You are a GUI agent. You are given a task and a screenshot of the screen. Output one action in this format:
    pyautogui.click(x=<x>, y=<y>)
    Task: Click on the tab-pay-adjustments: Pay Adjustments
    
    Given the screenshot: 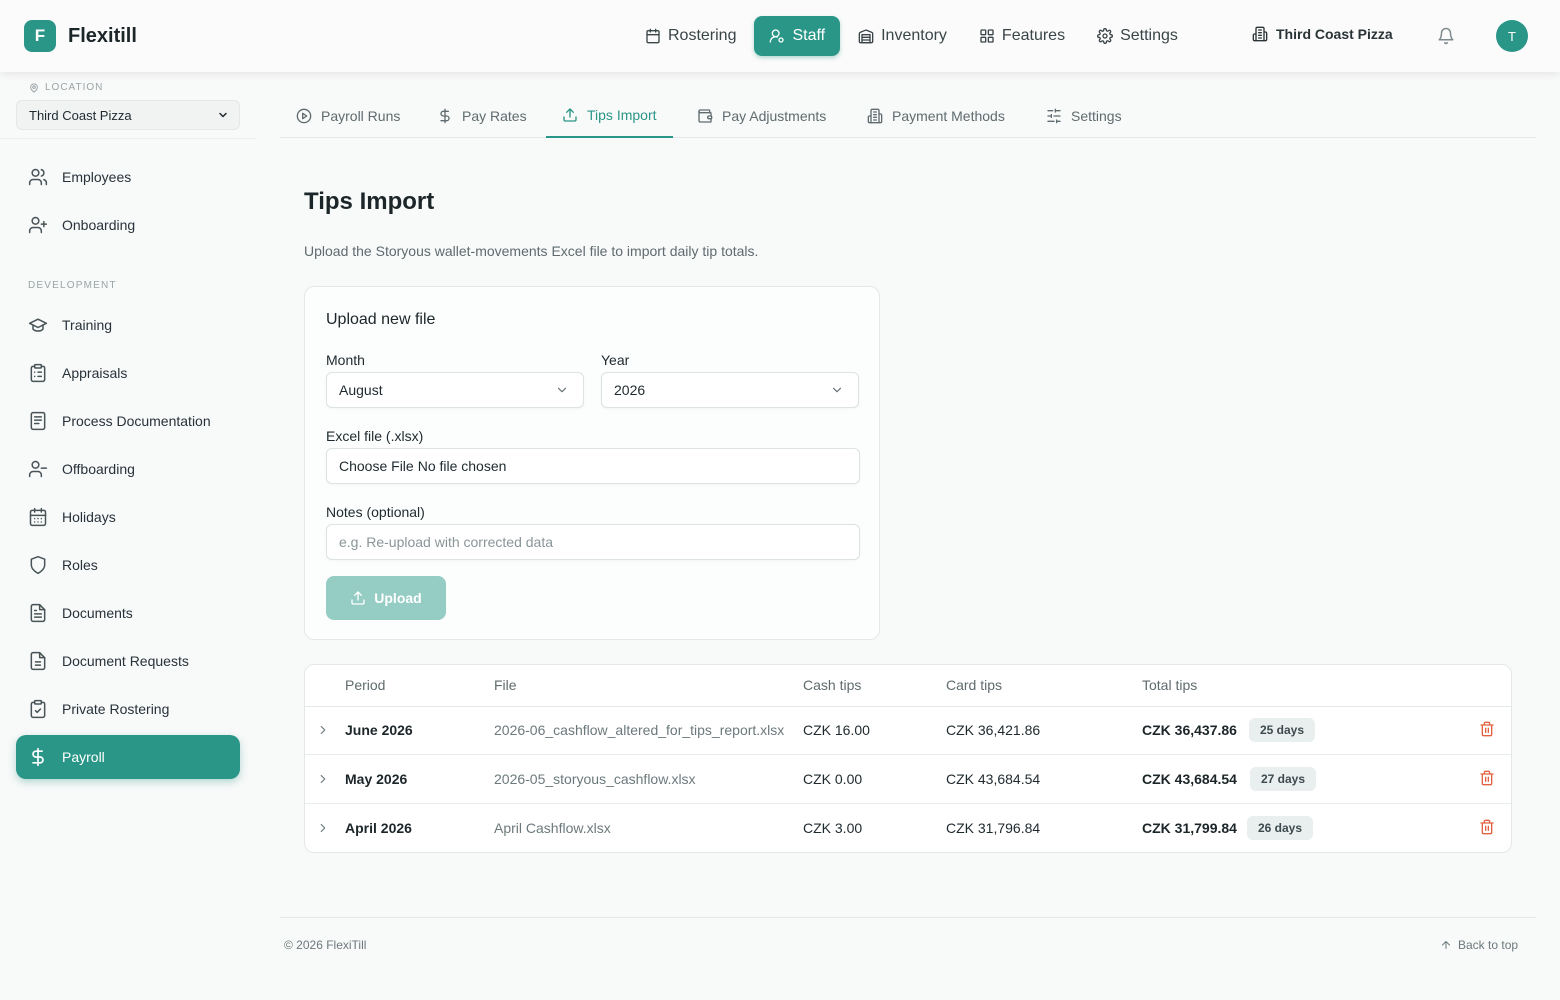 What is the action you would take?
    pyautogui.click(x=761, y=116)
    